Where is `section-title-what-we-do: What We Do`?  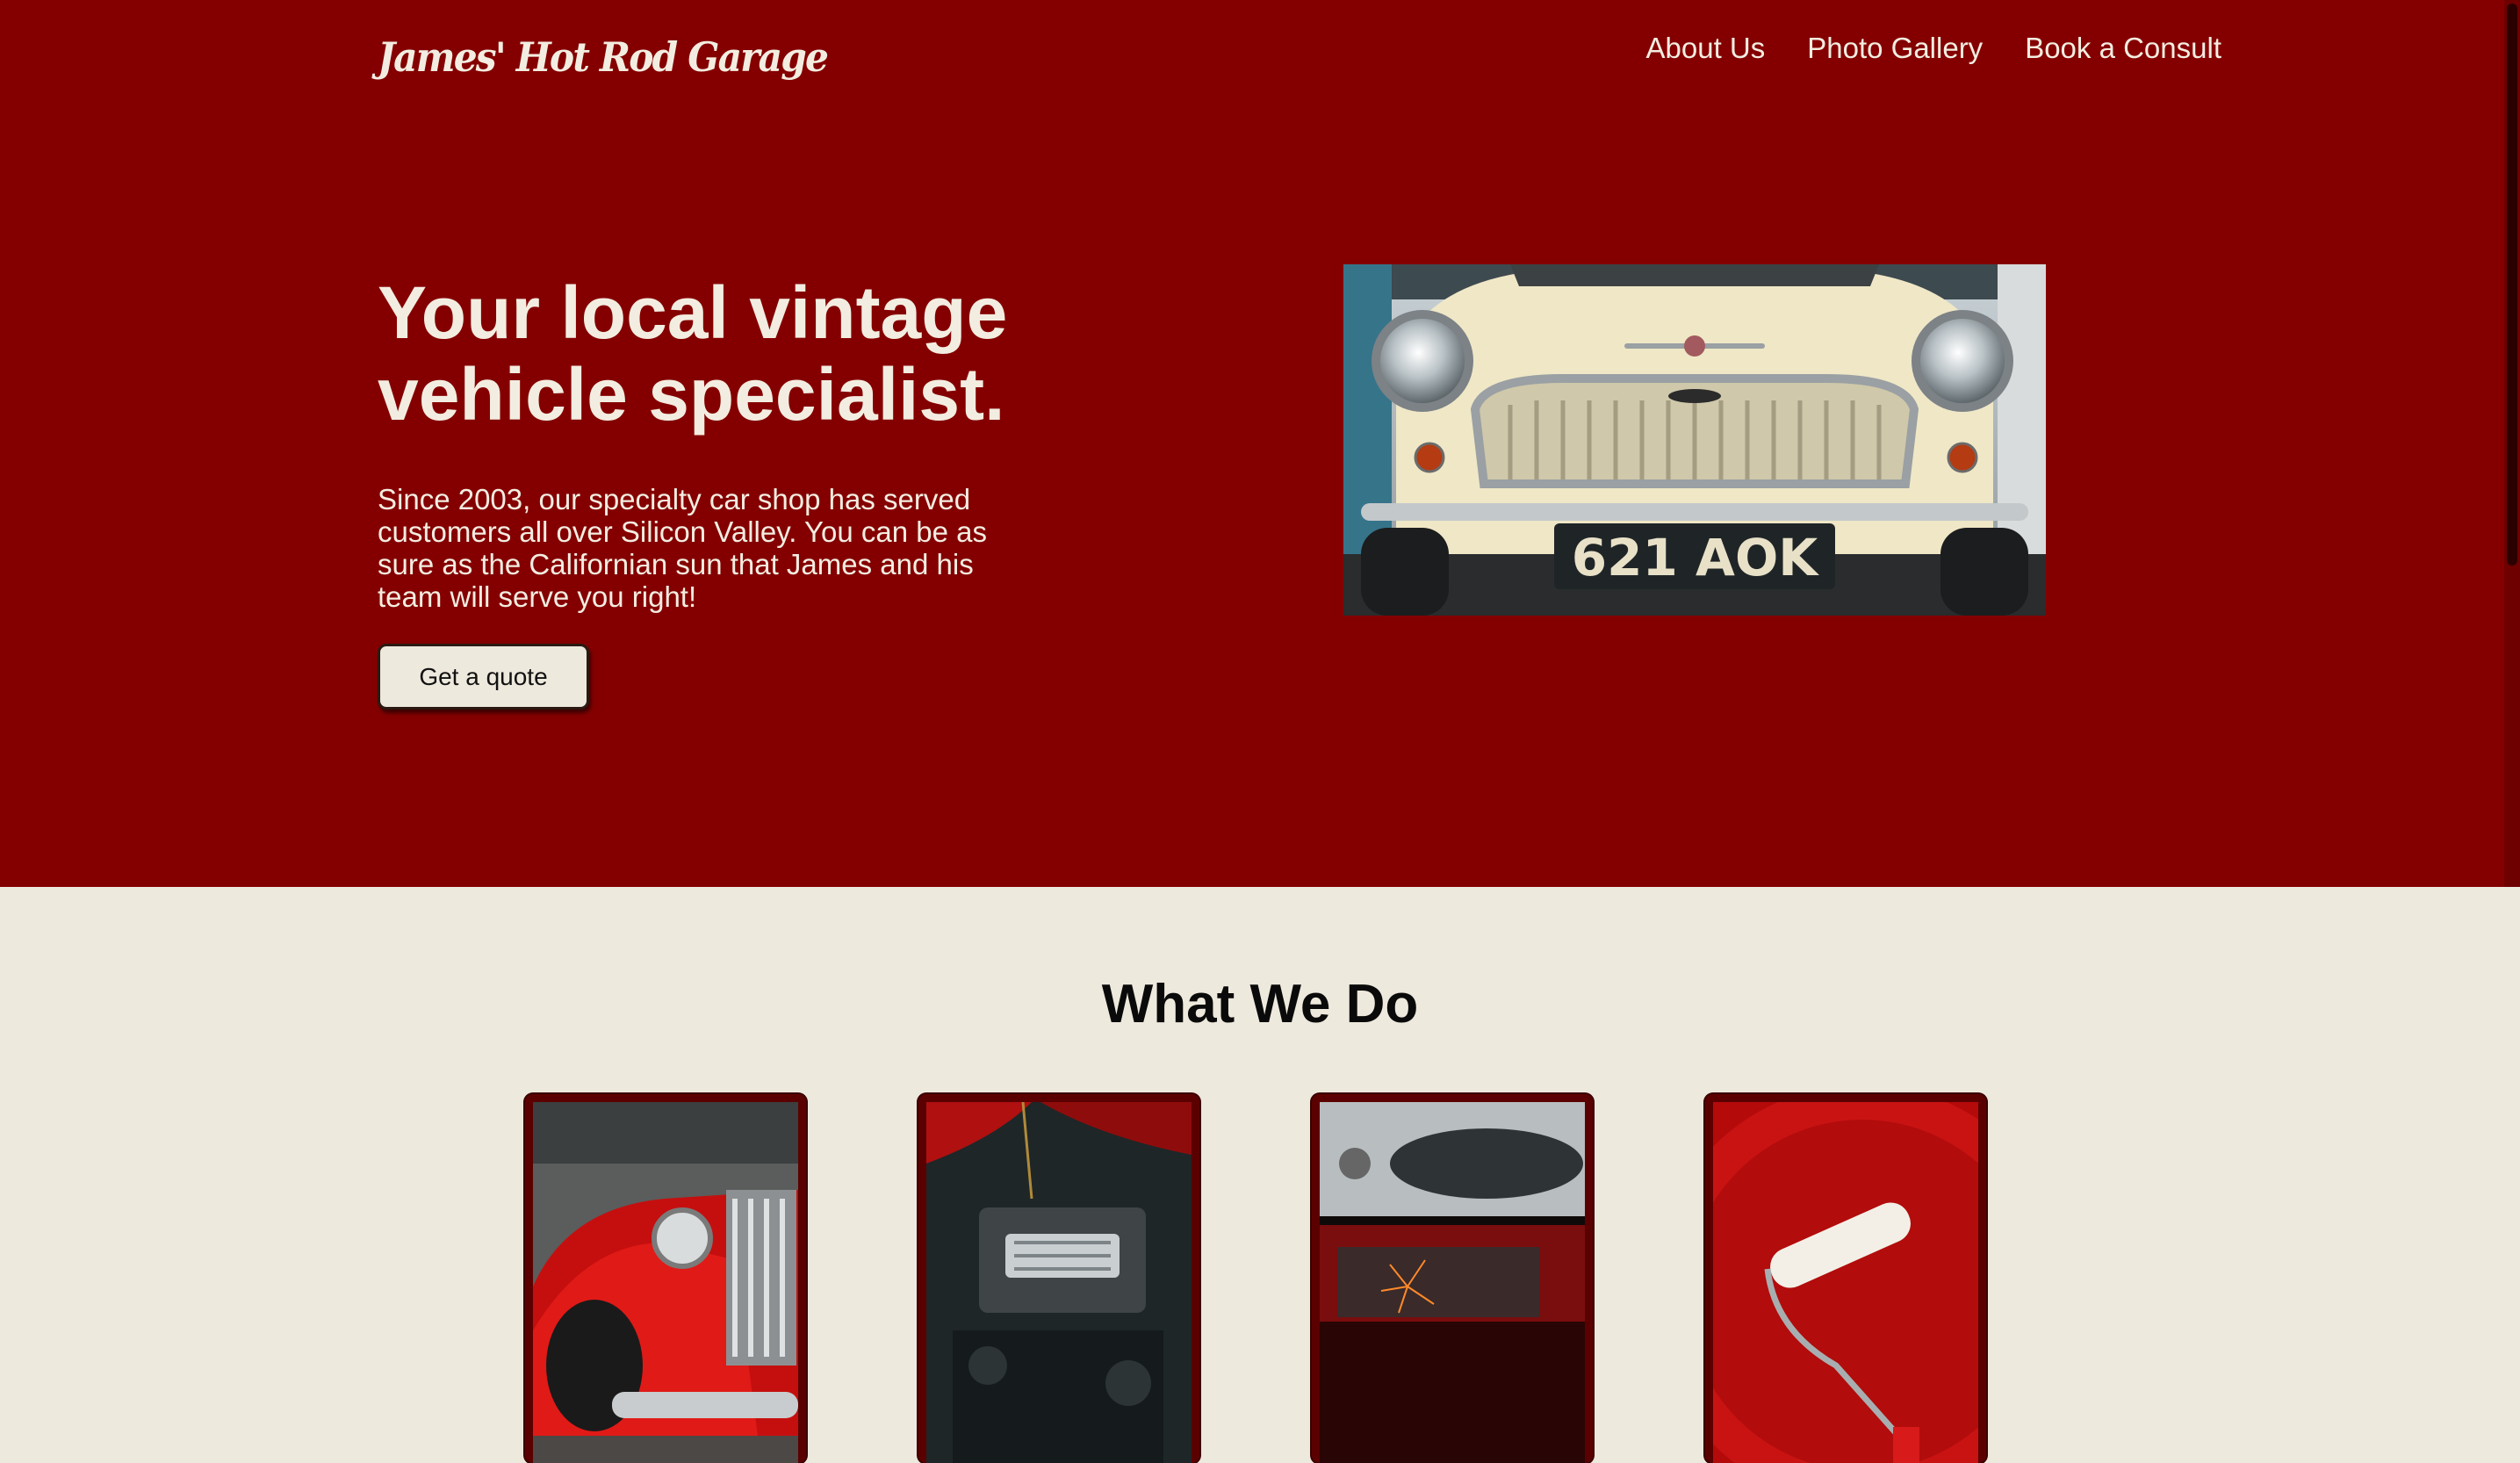
section-title-what-we-do: What We Do is located at coordinates (1260, 1004).